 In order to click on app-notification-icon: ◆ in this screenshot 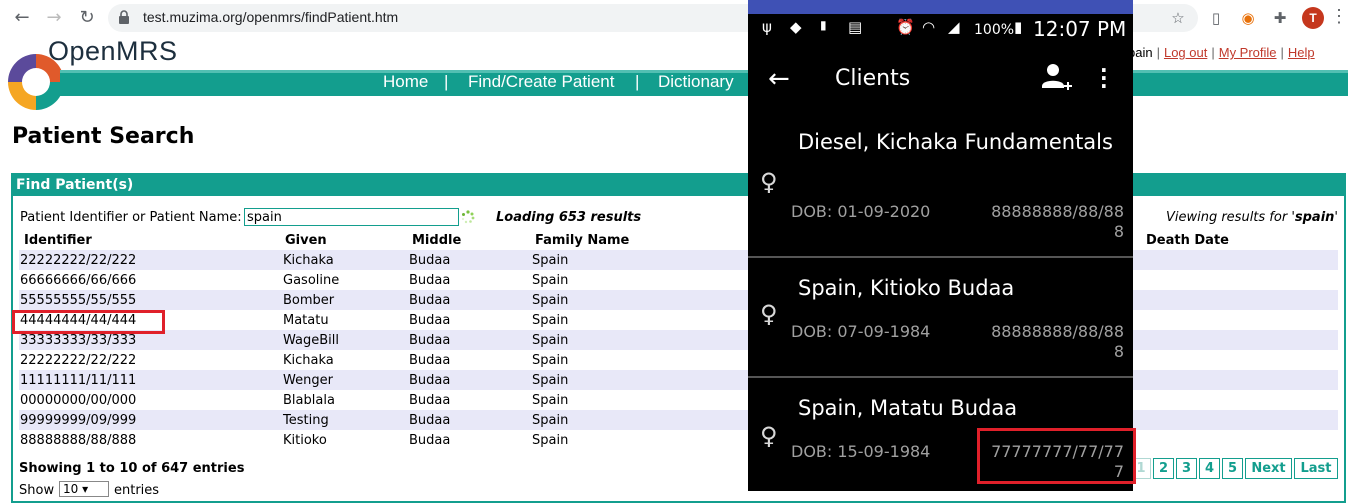, I will do `click(796, 27)`.